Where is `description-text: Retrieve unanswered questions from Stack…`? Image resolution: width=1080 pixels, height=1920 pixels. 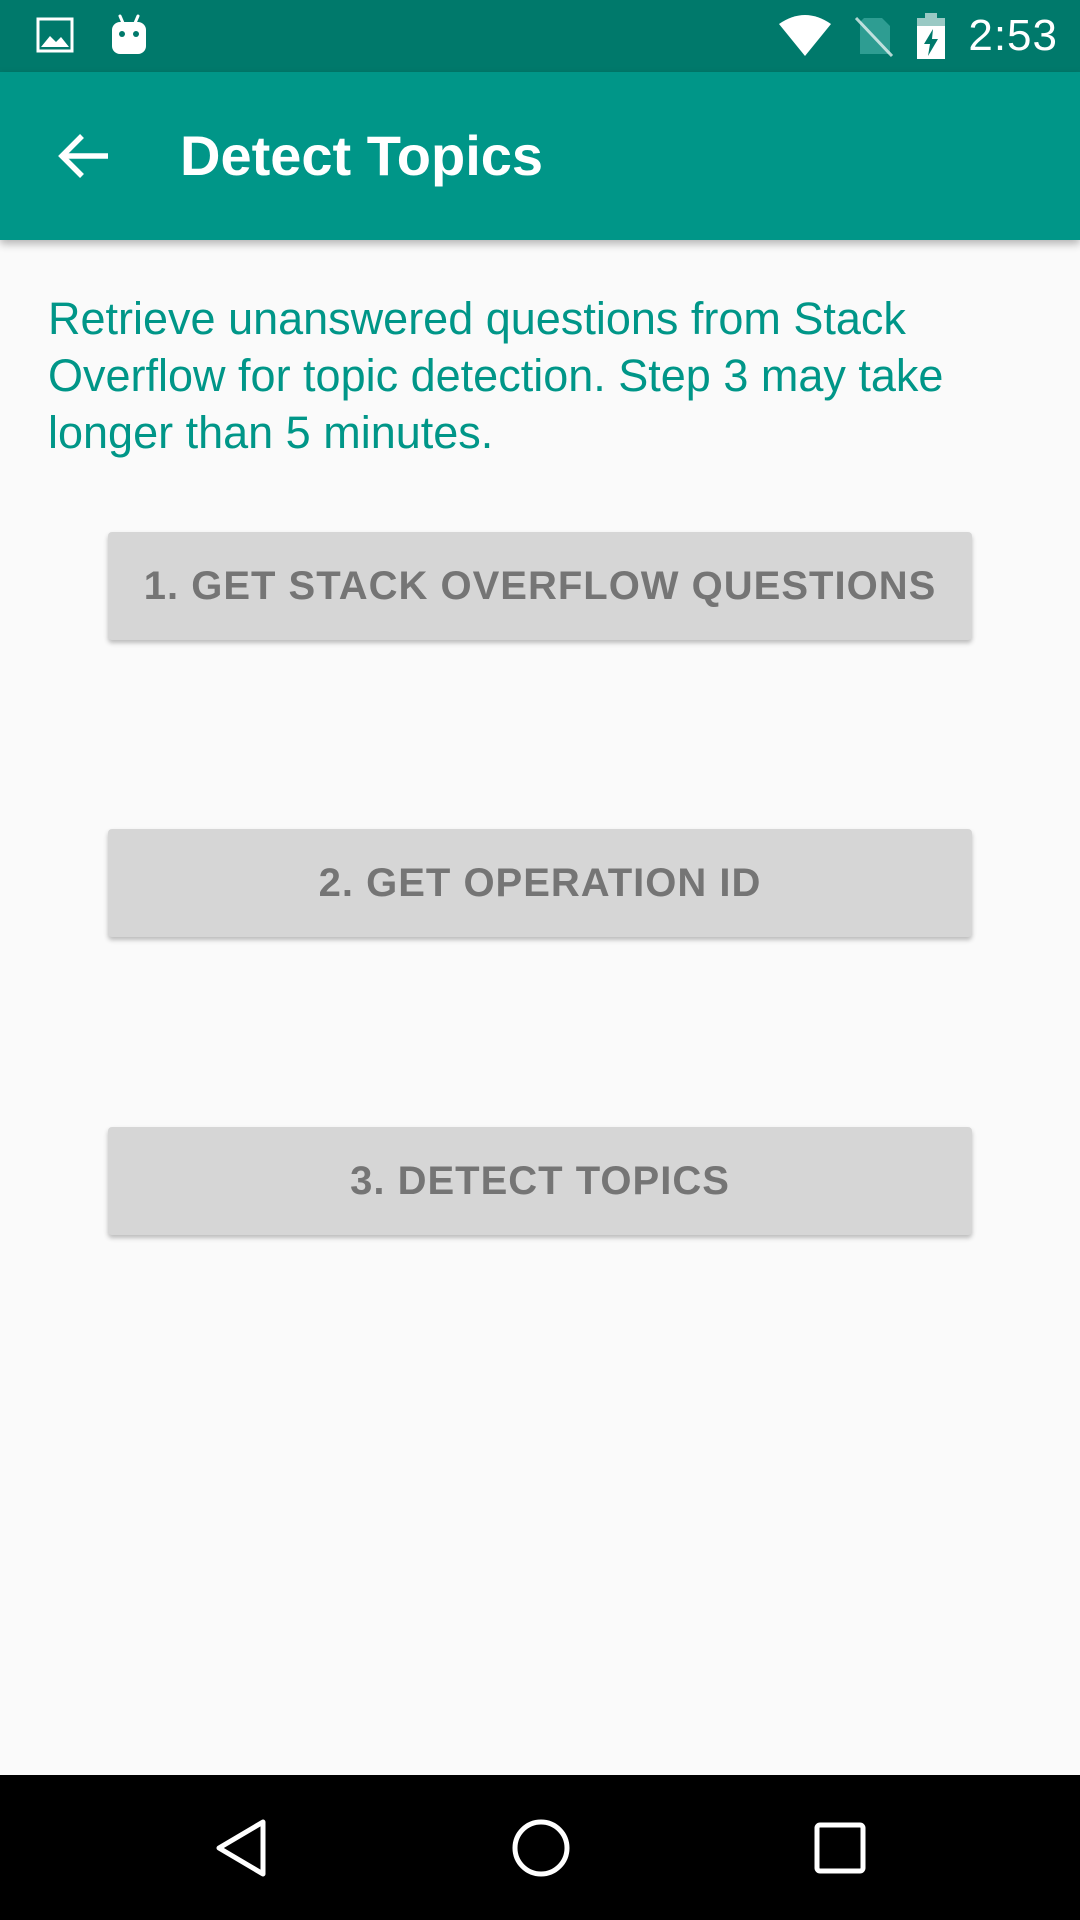
description-text: Retrieve unanswered questions from Stack… is located at coordinates (496, 375).